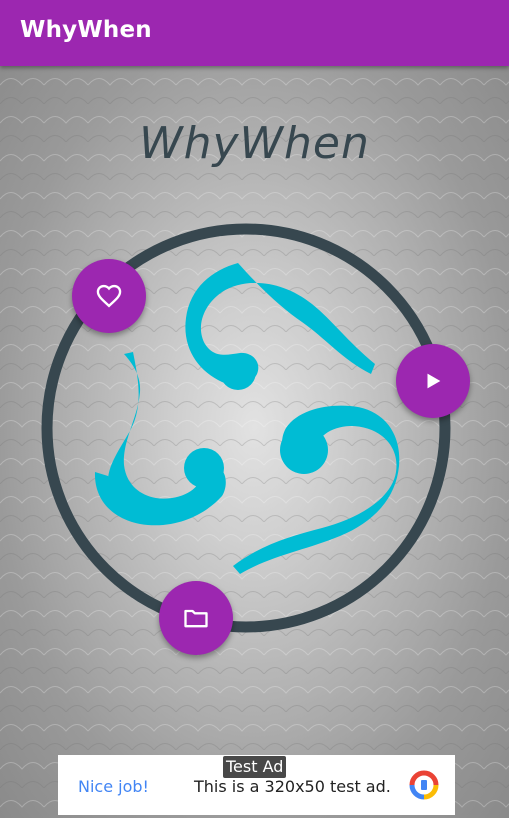 The width and height of the screenshot is (509, 818). What do you see at coordinates (255, 767) in the screenshot?
I see `ad-badge: Test Ad` at bounding box center [255, 767].